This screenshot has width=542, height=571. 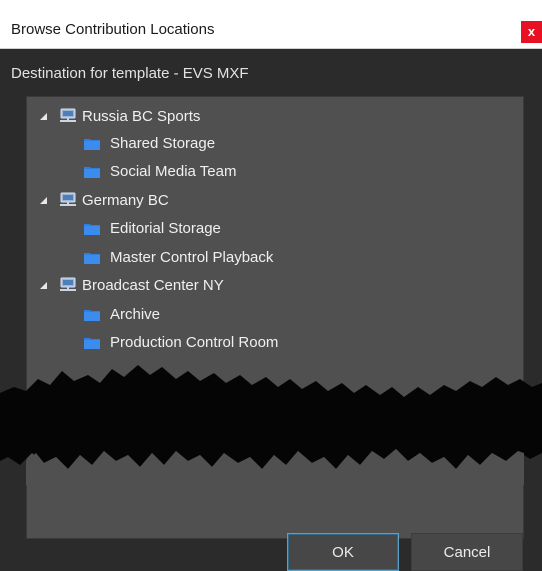 I want to click on tree-folder-label: Social Media Team, so click(x=173, y=171).